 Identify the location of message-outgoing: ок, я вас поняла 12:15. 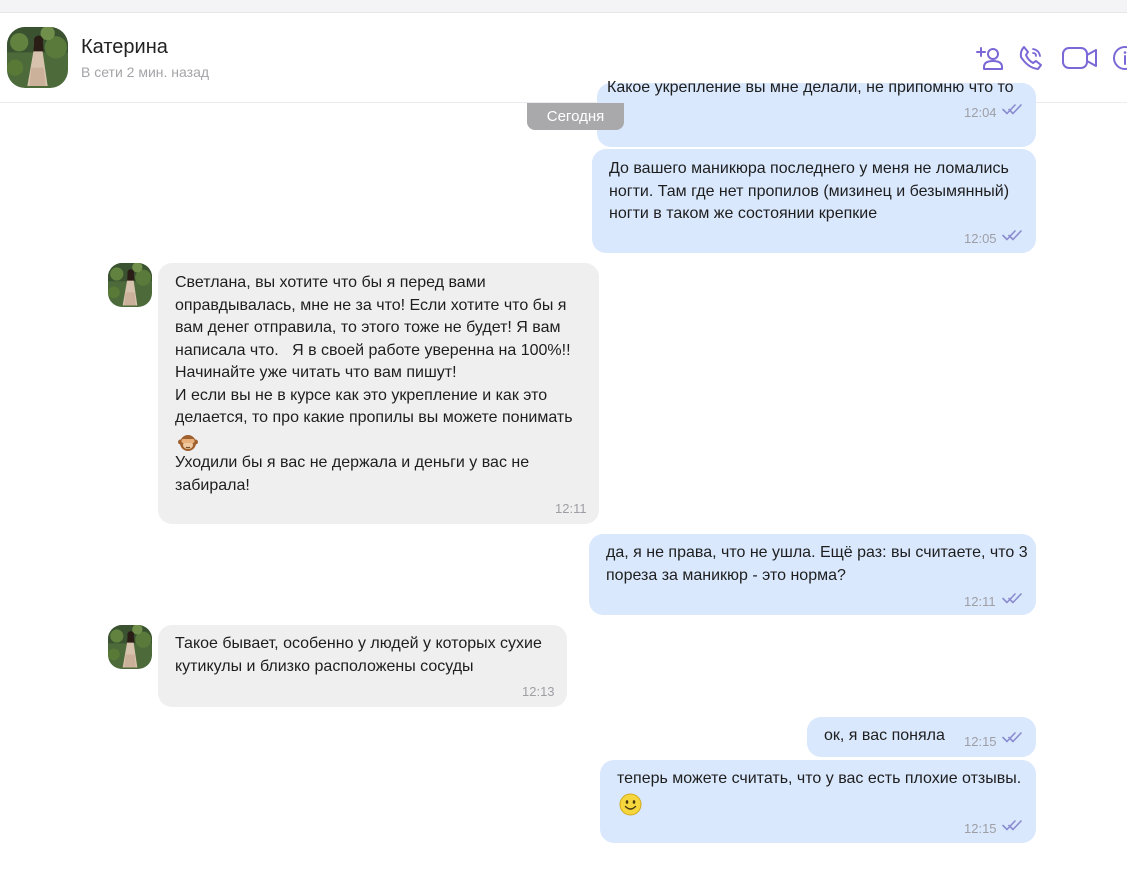
(921, 737).